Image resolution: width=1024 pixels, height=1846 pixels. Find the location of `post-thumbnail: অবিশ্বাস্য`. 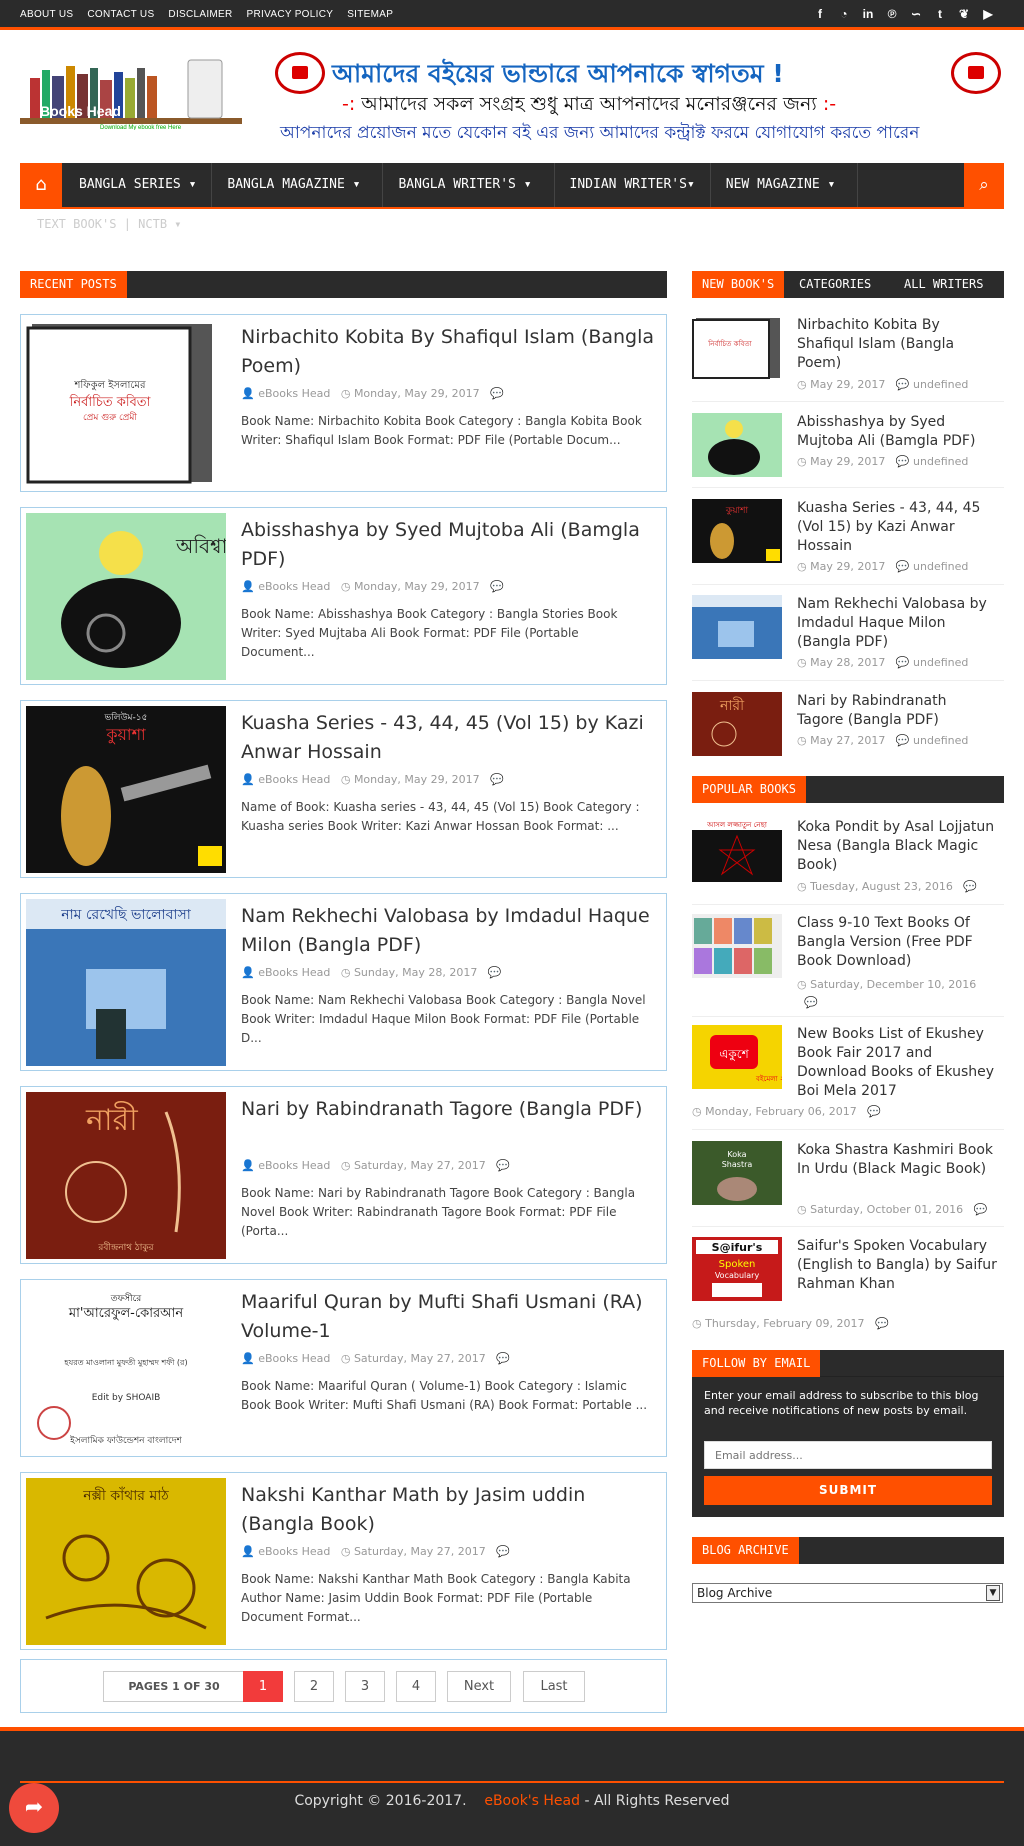

post-thumbnail: অবিশ্বাস্য is located at coordinates (126, 596).